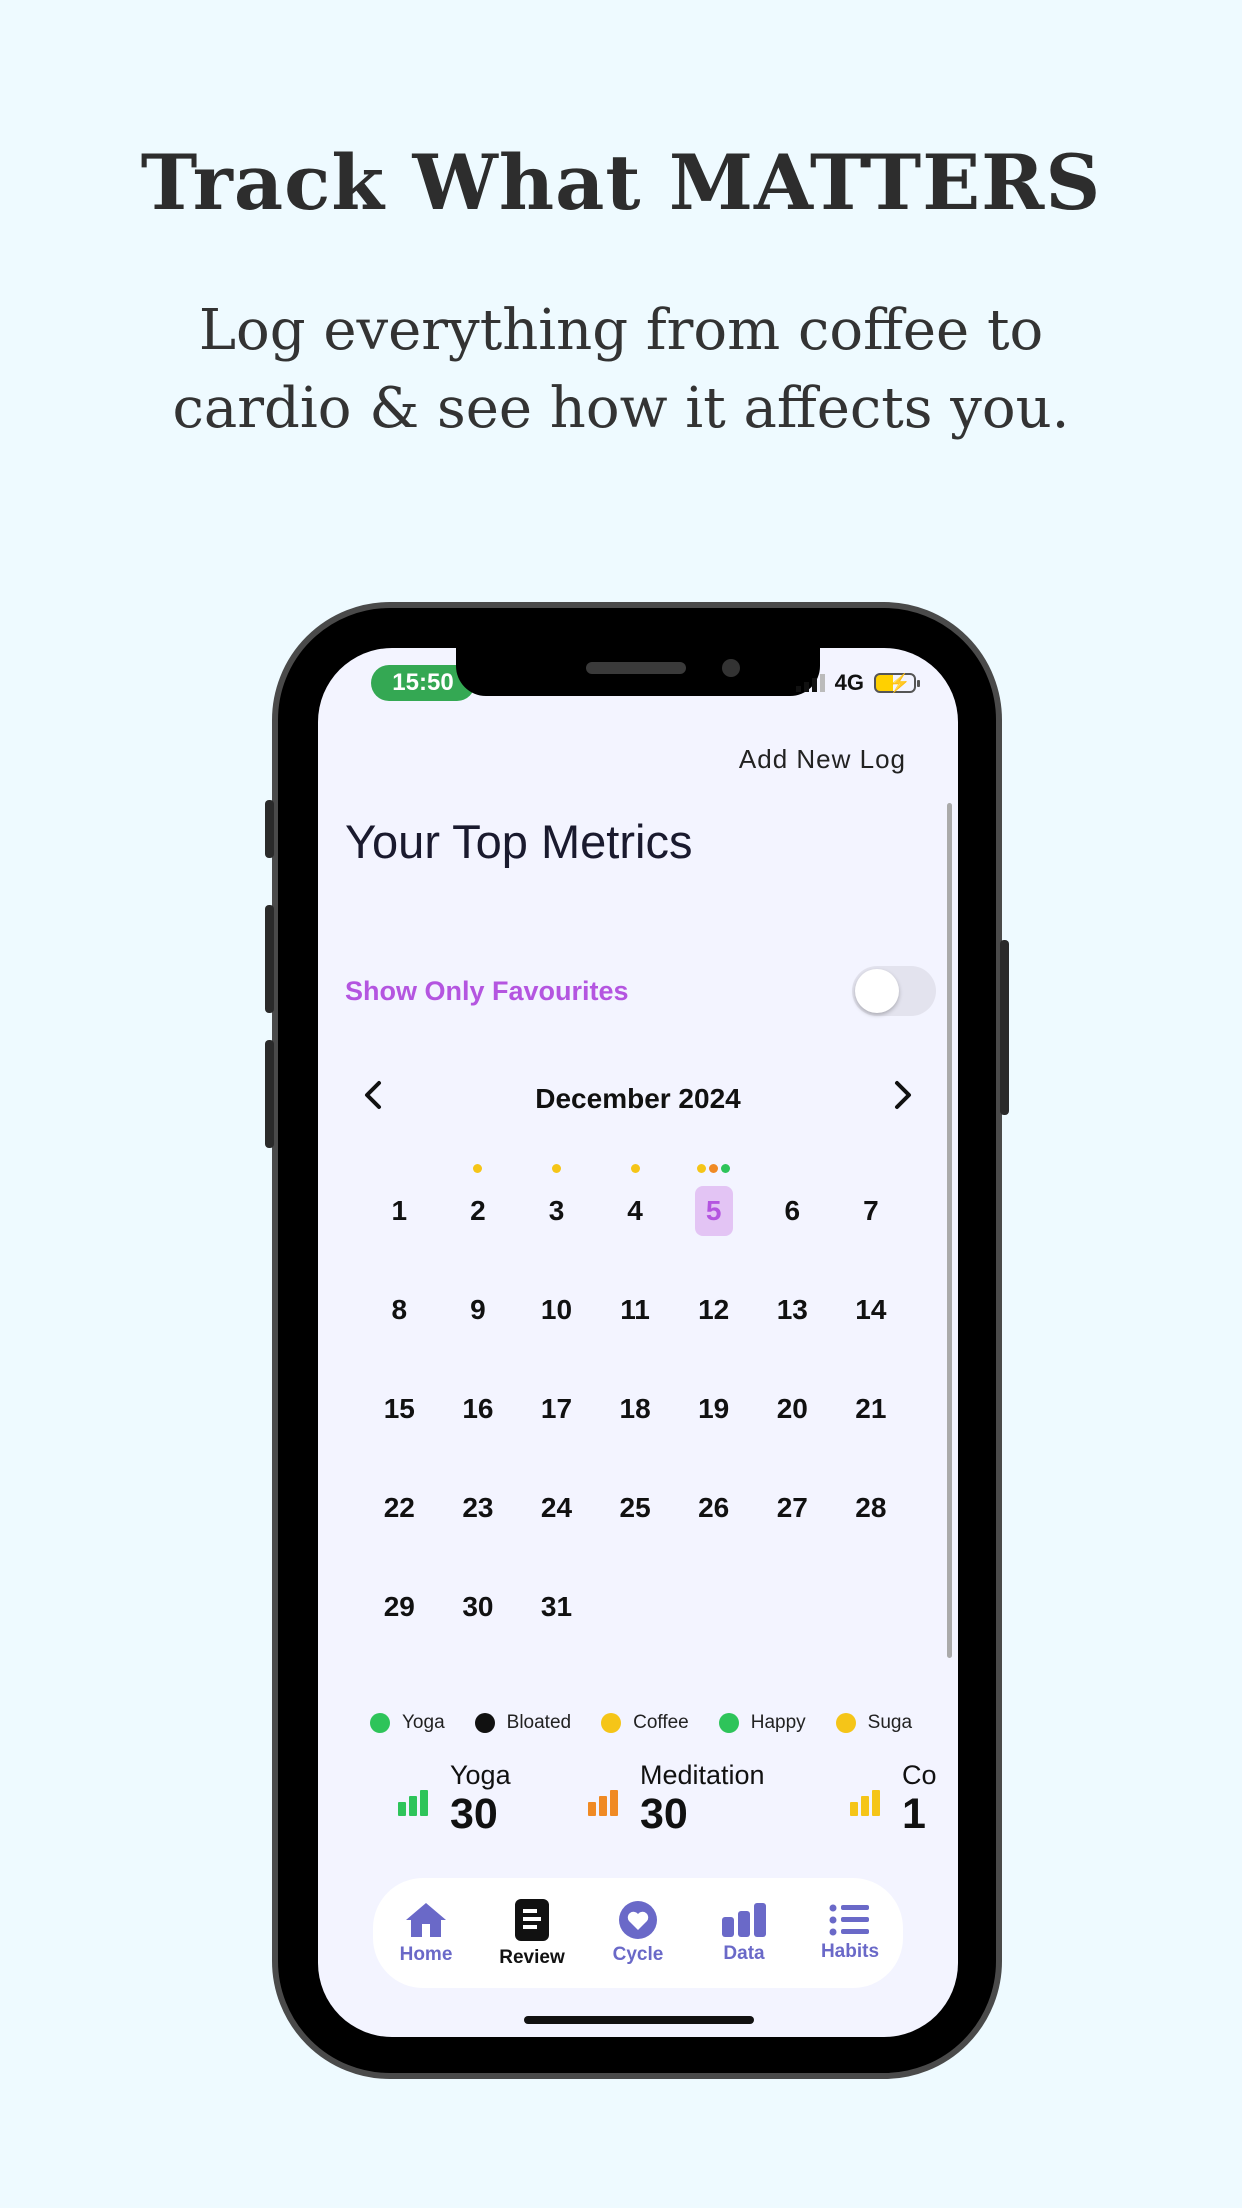  Describe the element at coordinates (871, 1296) in the screenshot. I see `calendar-day: 14` at that location.